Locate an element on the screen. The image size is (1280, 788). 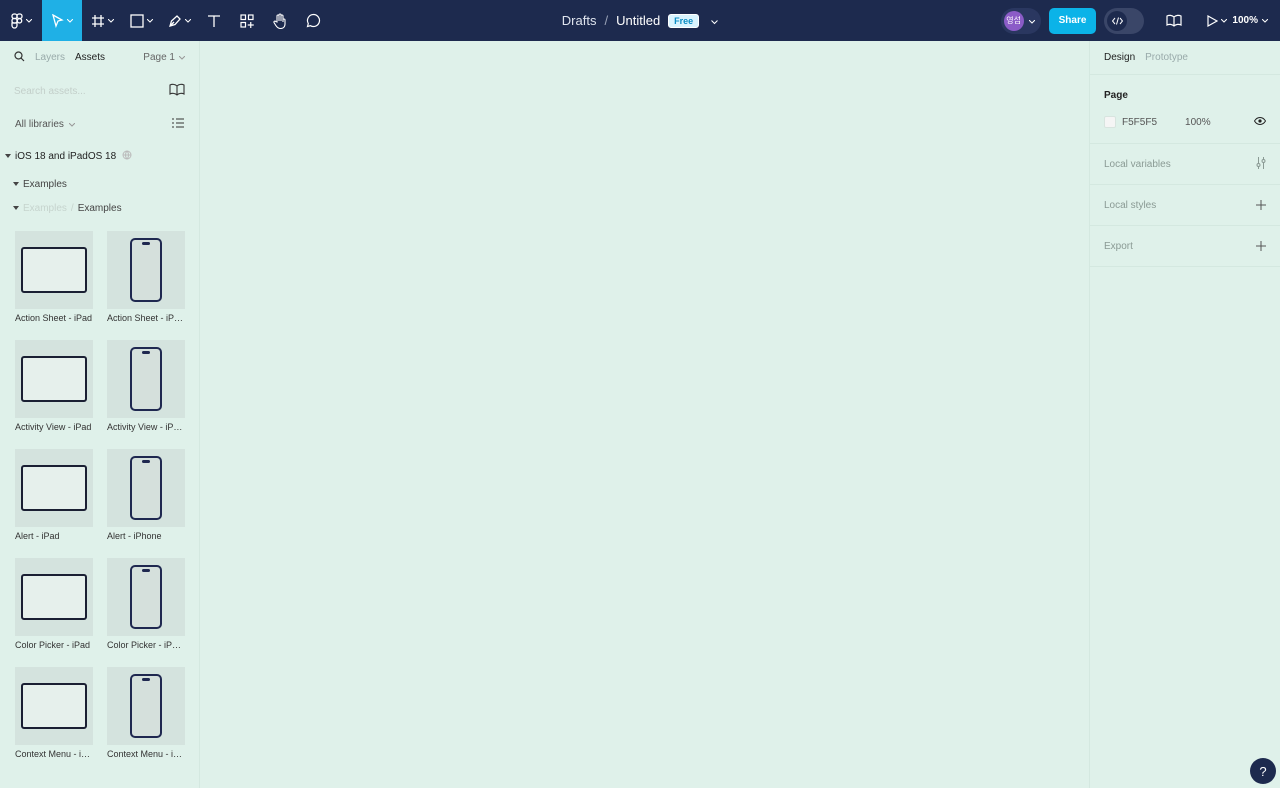
asset-card: Context Menu - iPad is located at coordinates (54, 715).